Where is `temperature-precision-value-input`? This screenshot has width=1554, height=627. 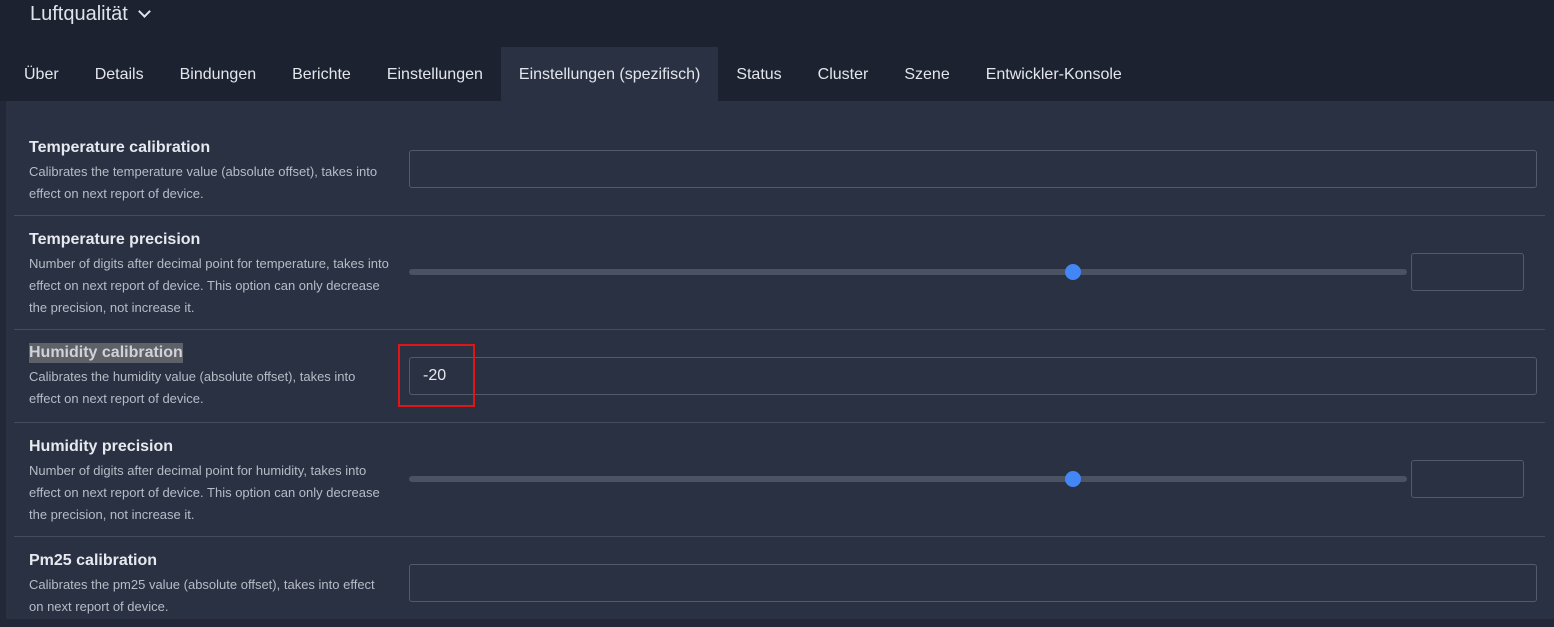 temperature-precision-value-input is located at coordinates (1467, 272).